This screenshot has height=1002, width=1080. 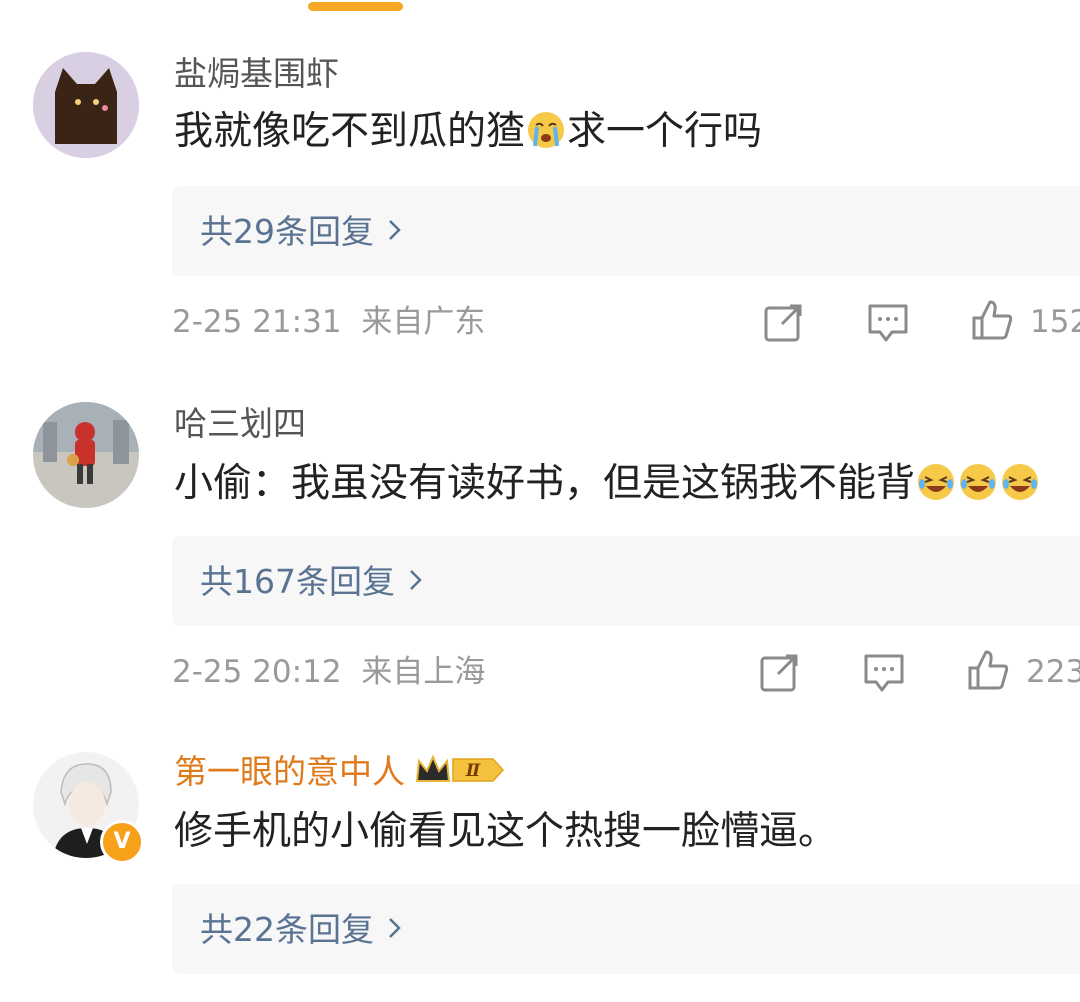 I want to click on replies-box: 共29条回复, so click(x=626, y=231).